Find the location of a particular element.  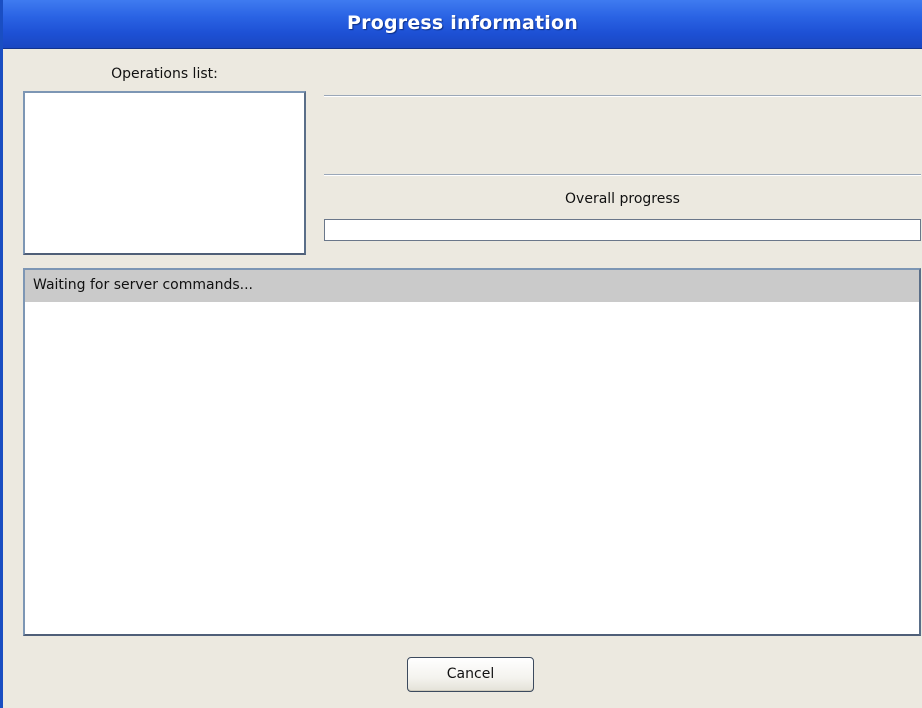

overall-progress-bar is located at coordinates (622, 230).